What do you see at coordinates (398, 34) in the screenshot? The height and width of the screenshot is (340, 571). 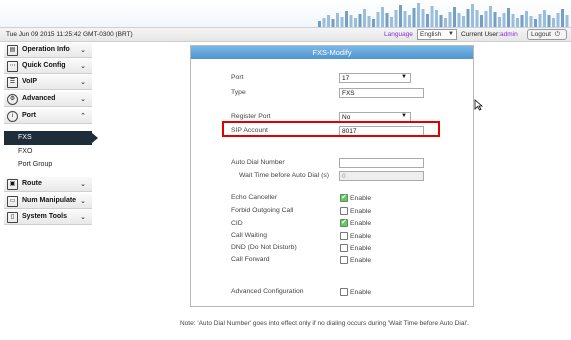 I see `language-label: Language` at bounding box center [398, 34].